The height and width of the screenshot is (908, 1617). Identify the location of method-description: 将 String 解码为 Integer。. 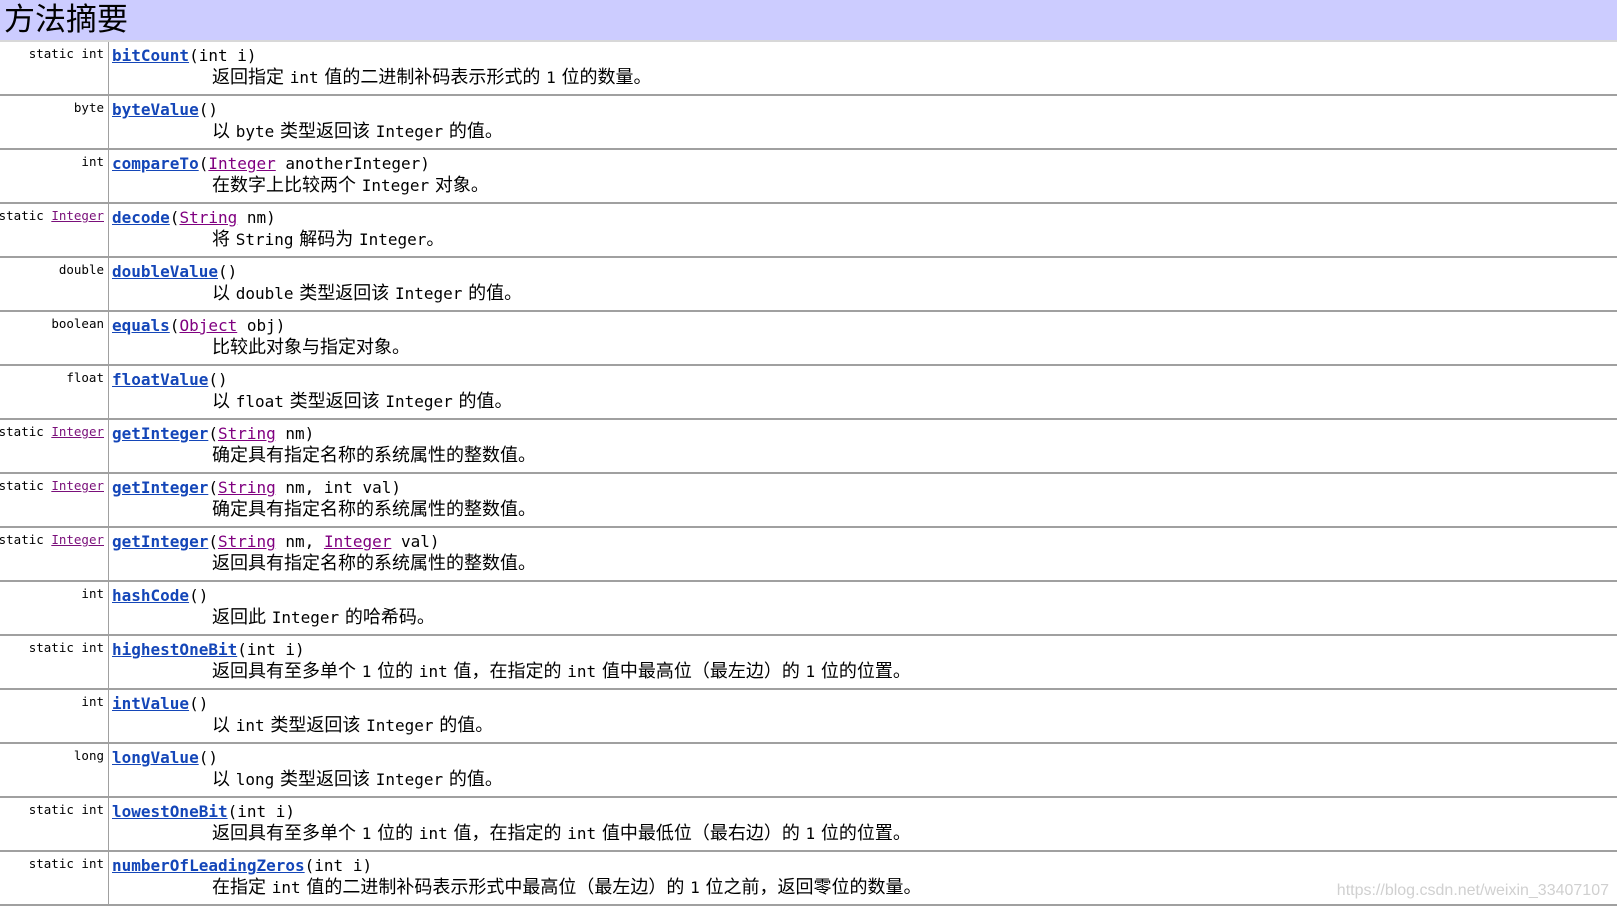
(328, 239).